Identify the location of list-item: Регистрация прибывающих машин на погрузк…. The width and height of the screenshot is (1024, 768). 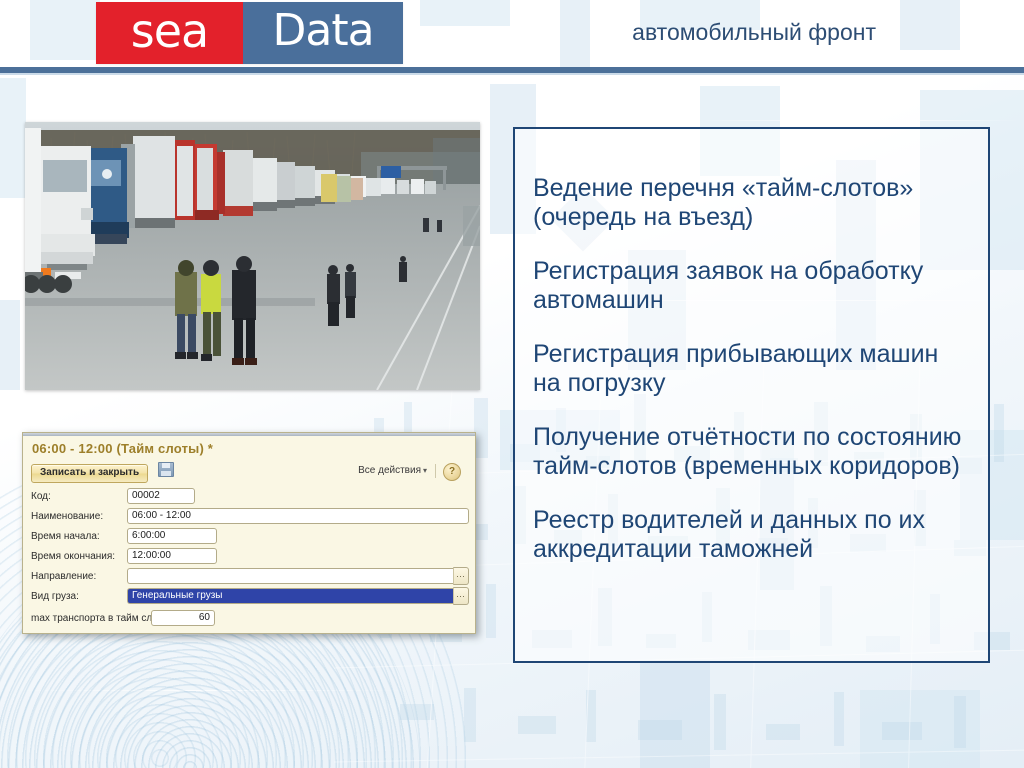
(736, 368).